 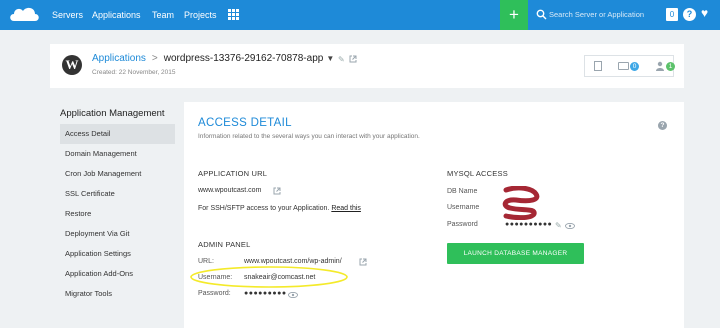 I want to click on folder-count-badge: 0, so click(x=634, y=66).